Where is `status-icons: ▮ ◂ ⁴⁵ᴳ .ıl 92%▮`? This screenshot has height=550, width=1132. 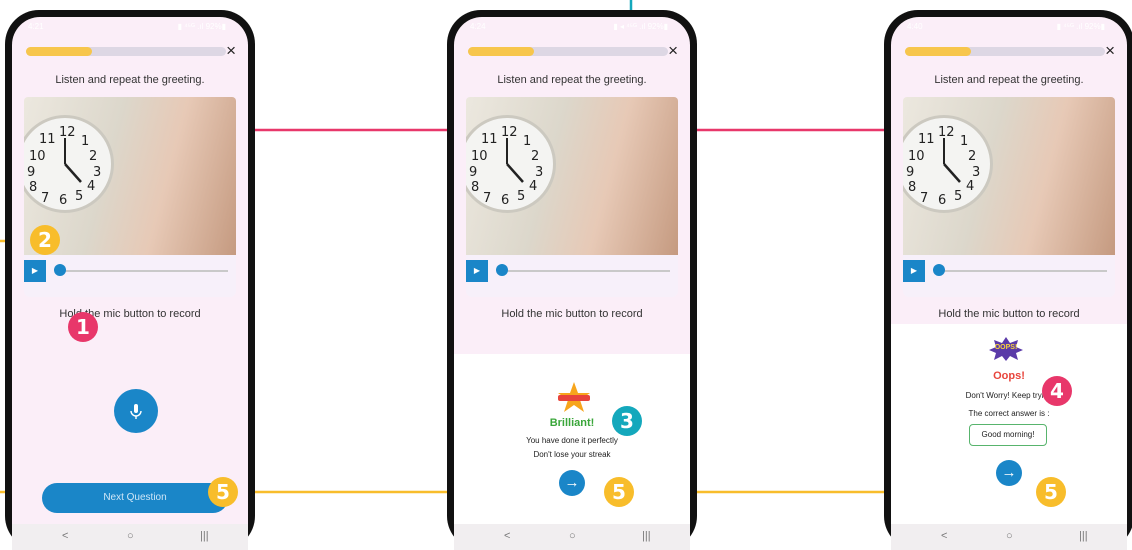 status-icons: ▮ ◂ ⁴⁵ᴳ .ıl 92%▮ is located at coordinates (640, 26).